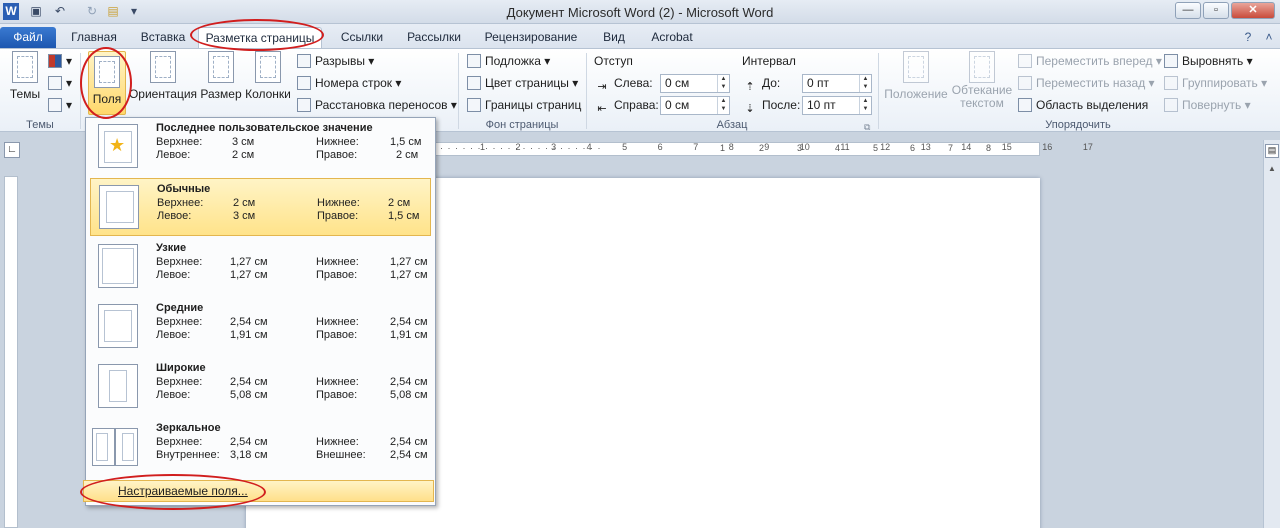 The width and height of the screenshot is (1280, 528). What do you see at coordinates (268, 67) in the screenshot?
I see `columns-icon` at bounding box center [268, 67].